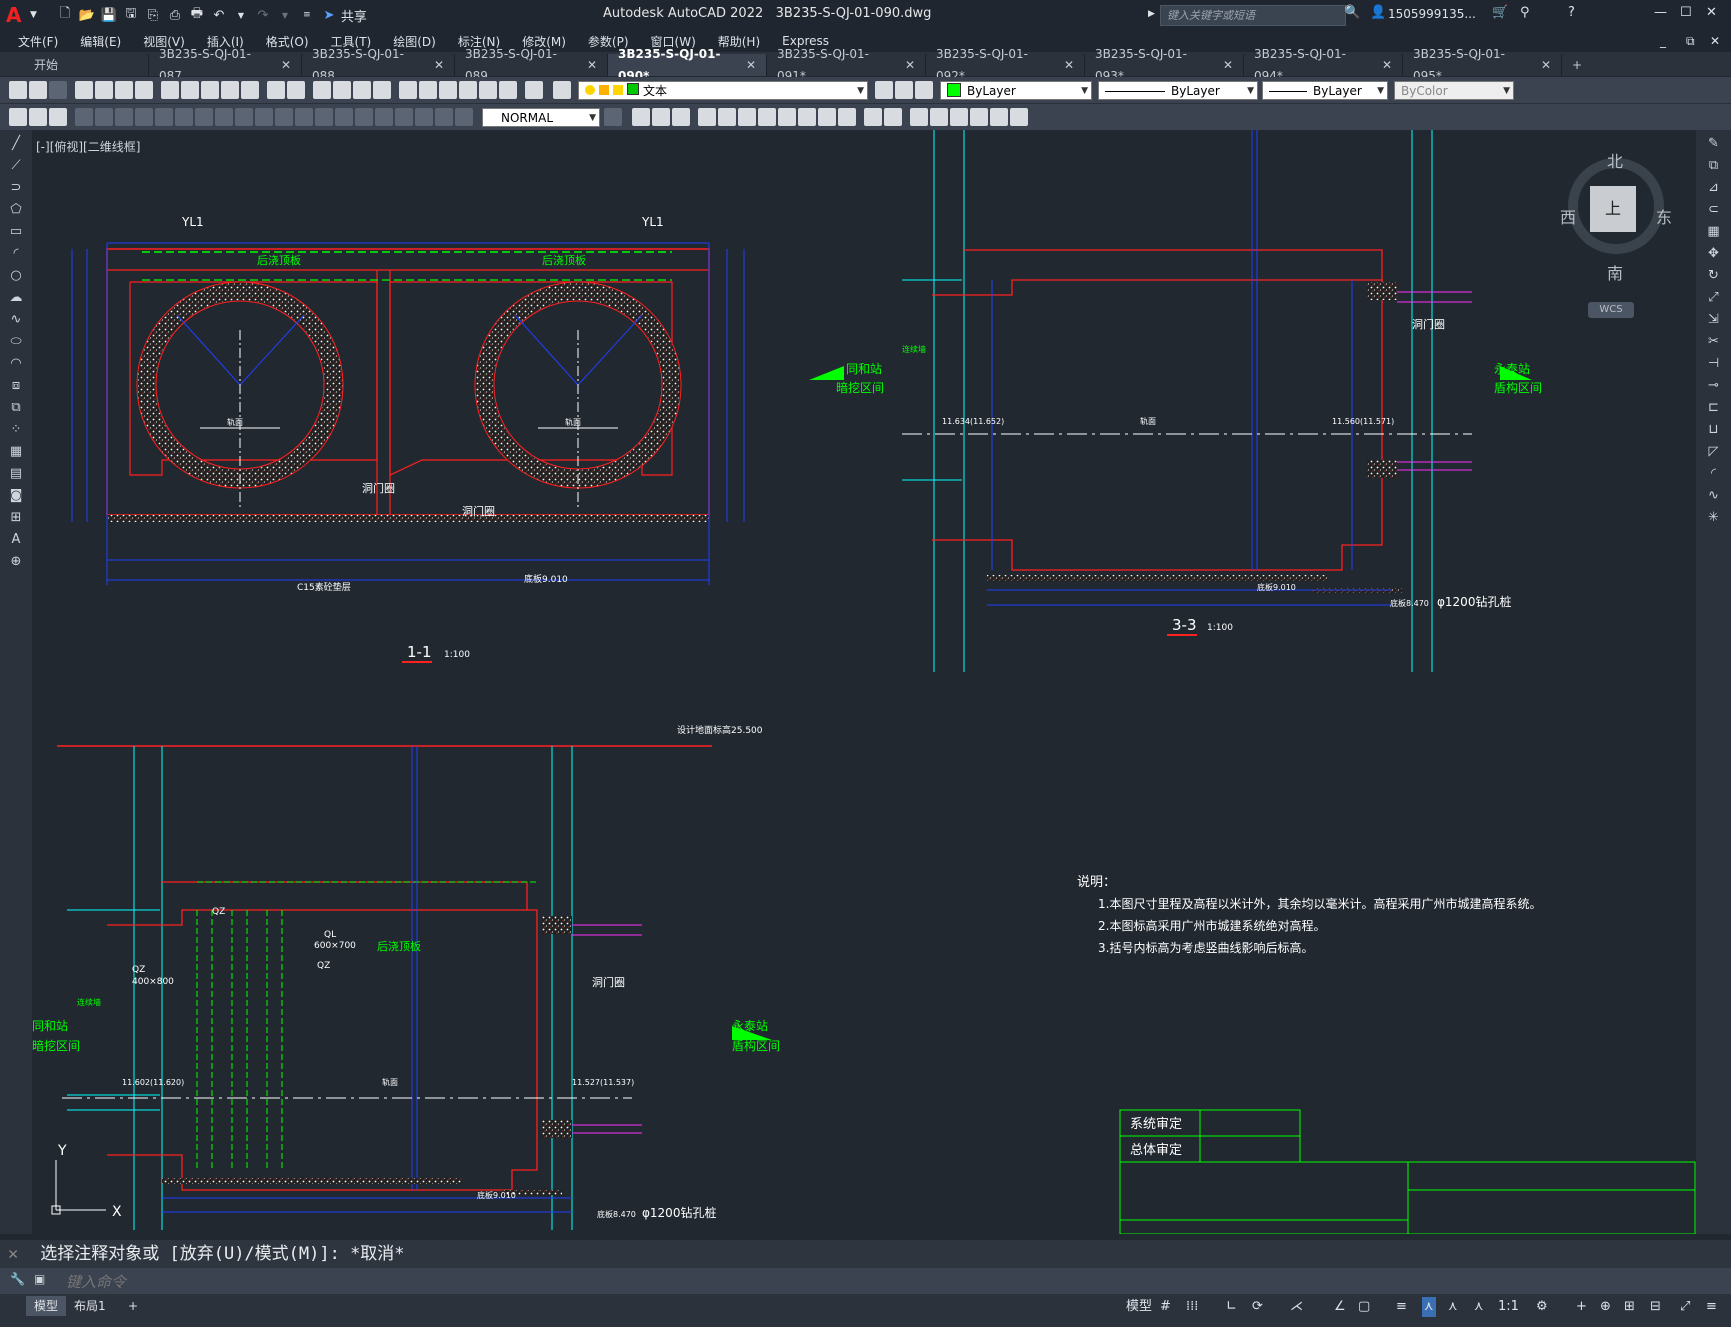 Image resolution: width=1731 pixels, height=1327 pixels. What do you see at coordinates (16, 408) in the screenshot?
I see `make-block-icon: ⧉` at bounding box center [16, 408].